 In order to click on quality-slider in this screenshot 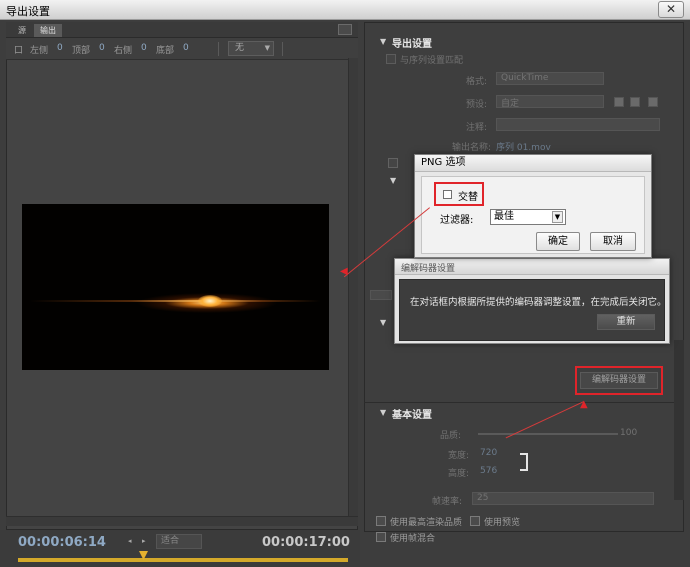, I will do `click(548, 434)`.